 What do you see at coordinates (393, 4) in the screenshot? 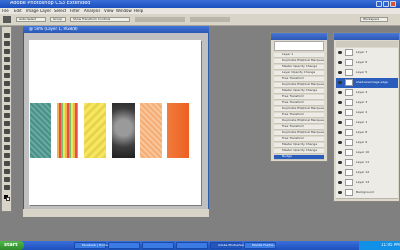
I see `close-button` at bounding box center [393, 4].